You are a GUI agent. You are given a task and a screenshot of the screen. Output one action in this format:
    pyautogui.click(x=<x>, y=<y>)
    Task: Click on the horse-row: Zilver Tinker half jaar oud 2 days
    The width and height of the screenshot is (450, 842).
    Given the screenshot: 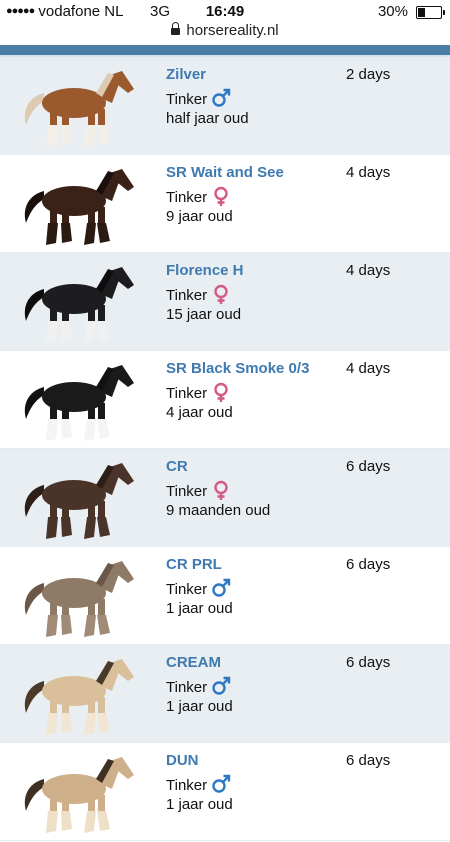 What is the action you would take?
    pyautogui.click(x=225, y=106)
    